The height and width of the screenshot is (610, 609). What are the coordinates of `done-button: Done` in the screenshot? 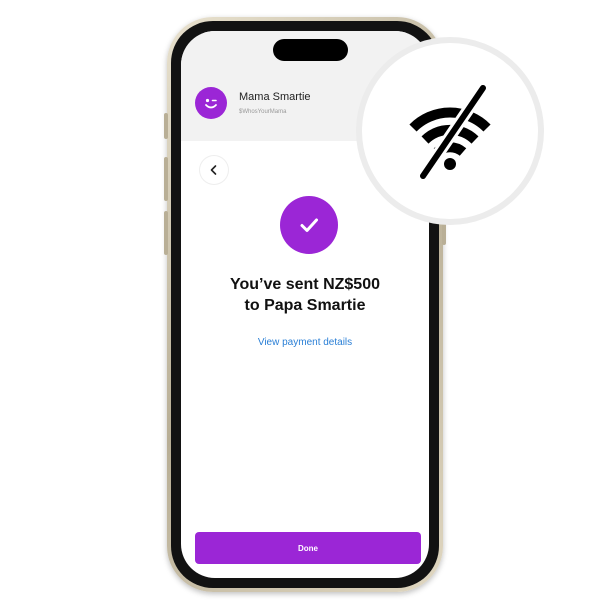 It's located at (308, 548).